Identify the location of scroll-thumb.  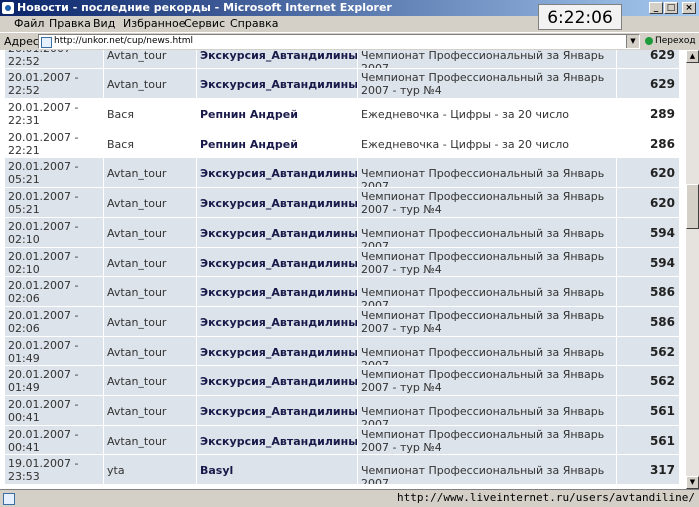
(692, 206).